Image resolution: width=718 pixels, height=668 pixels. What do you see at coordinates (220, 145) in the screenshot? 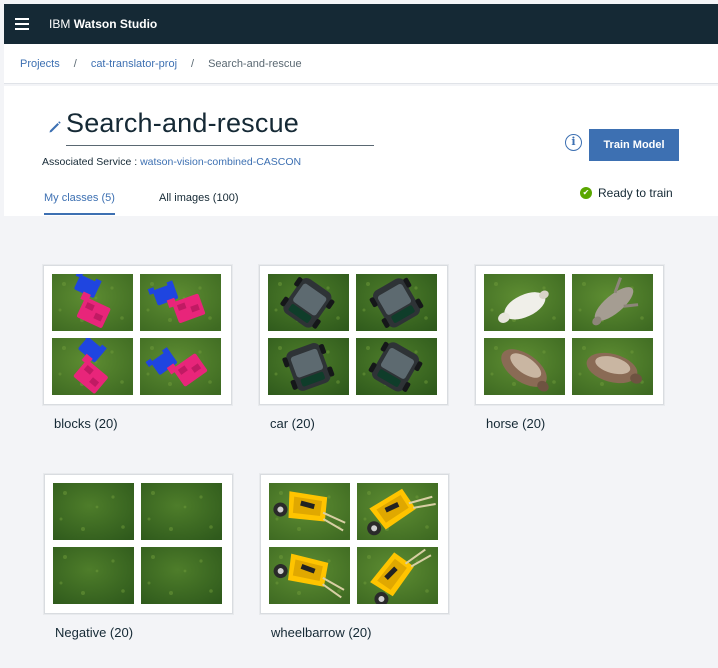
I see `title-underline` at bounding box center [220, 145].